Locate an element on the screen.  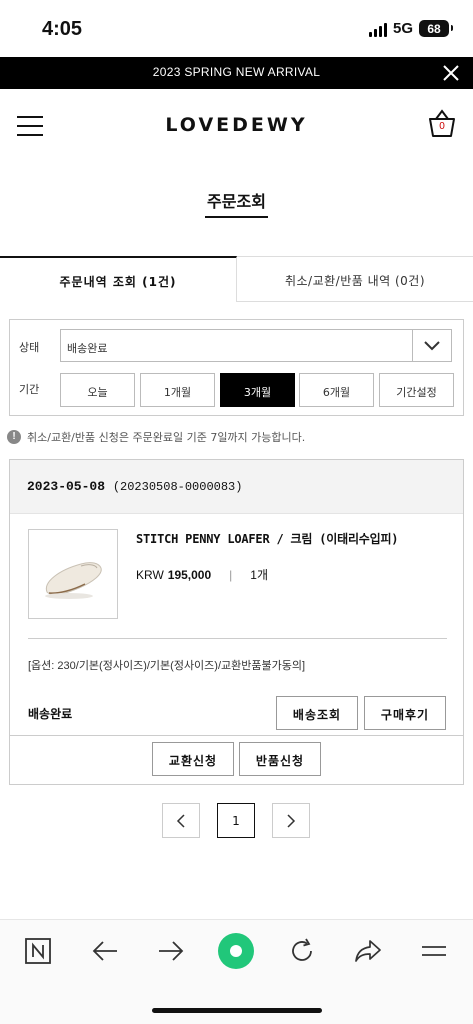
divider is located at coordinates (237, 638).